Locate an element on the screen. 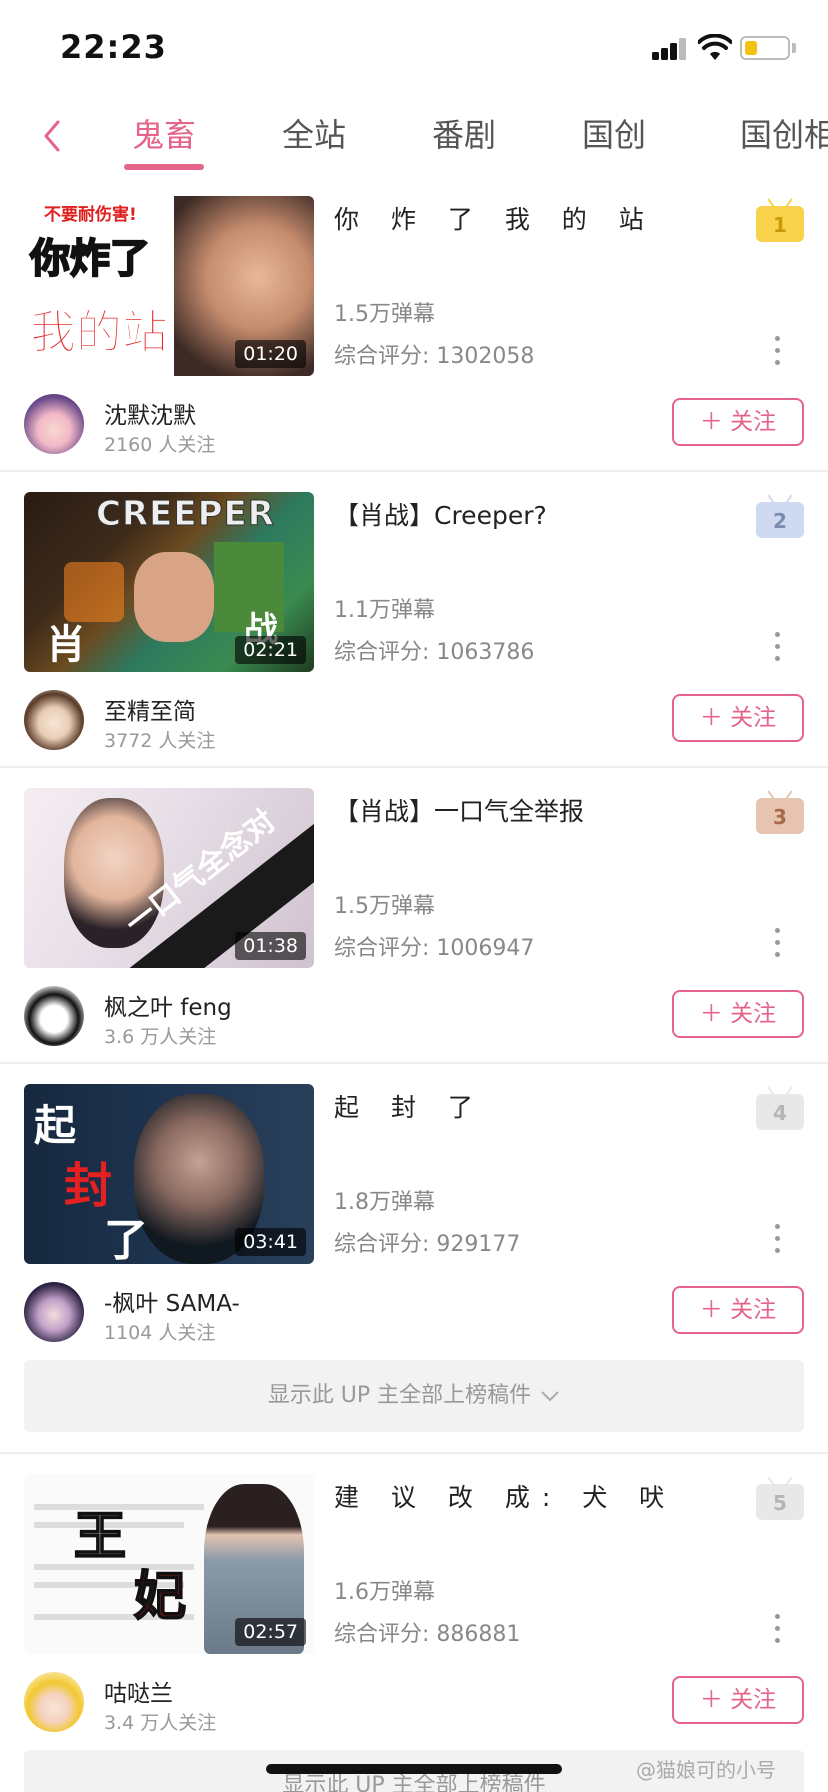 This screenshot has width=828, height=1792. video-title: 【肖战】Creeper? is located at coordinates (534, 514).